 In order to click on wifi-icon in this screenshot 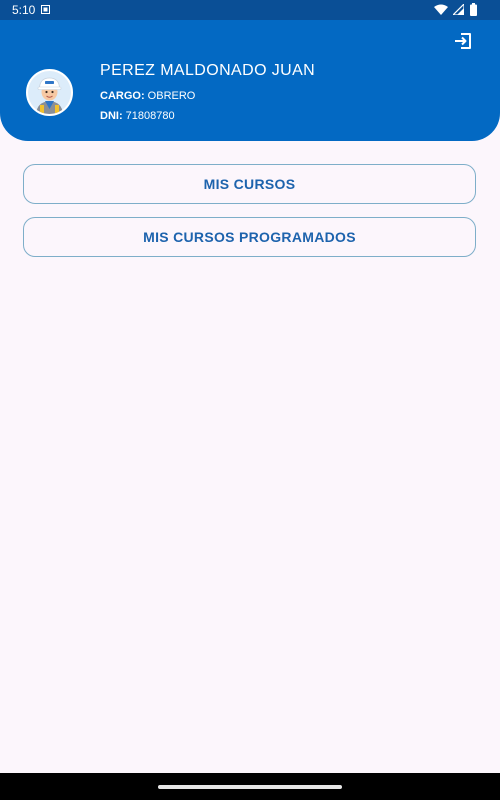, I will do `click(441, 9)`.